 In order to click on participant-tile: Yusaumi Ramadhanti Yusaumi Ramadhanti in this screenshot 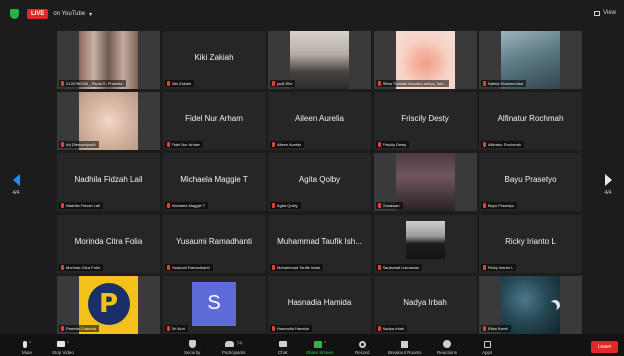, I will do `click(214, 243)`.